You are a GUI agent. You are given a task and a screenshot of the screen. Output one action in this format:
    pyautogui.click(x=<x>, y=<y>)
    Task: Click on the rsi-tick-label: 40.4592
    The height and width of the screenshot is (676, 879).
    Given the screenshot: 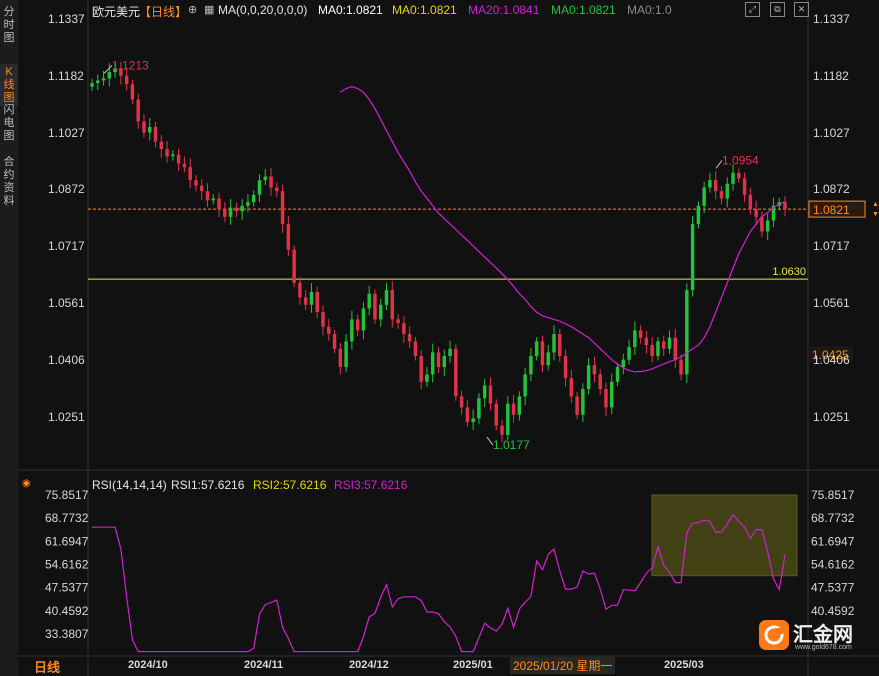 What is the action you would take?
    pyautogui.click(x=833, y=611)
    